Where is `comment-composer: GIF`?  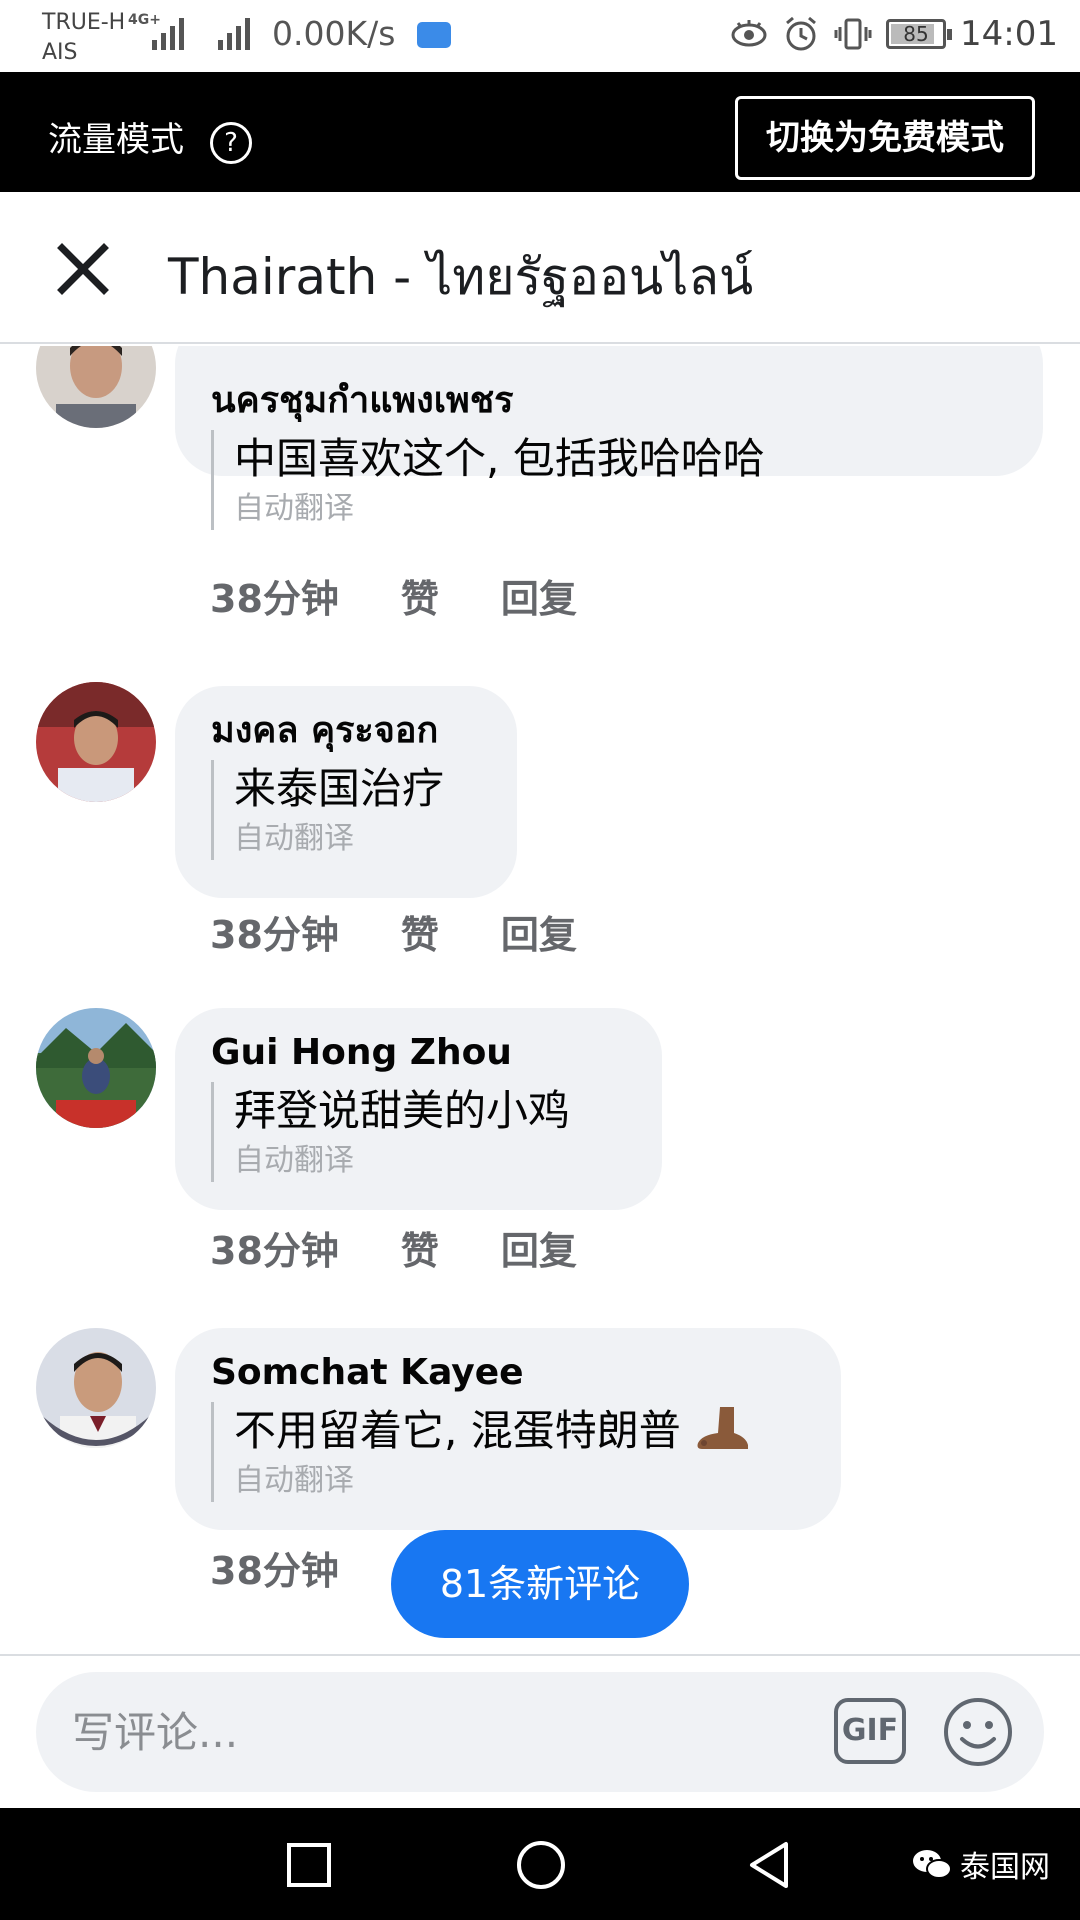
comment-composer: GIF is located at coordinates (540, 1731).